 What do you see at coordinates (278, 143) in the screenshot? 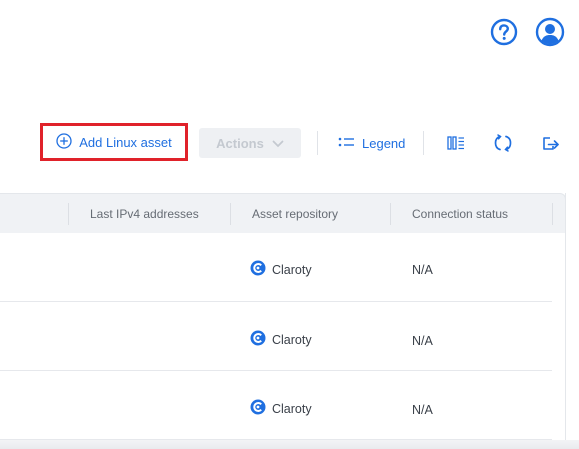
I see `chevron-down-icon` at bounding box center [278, 143].